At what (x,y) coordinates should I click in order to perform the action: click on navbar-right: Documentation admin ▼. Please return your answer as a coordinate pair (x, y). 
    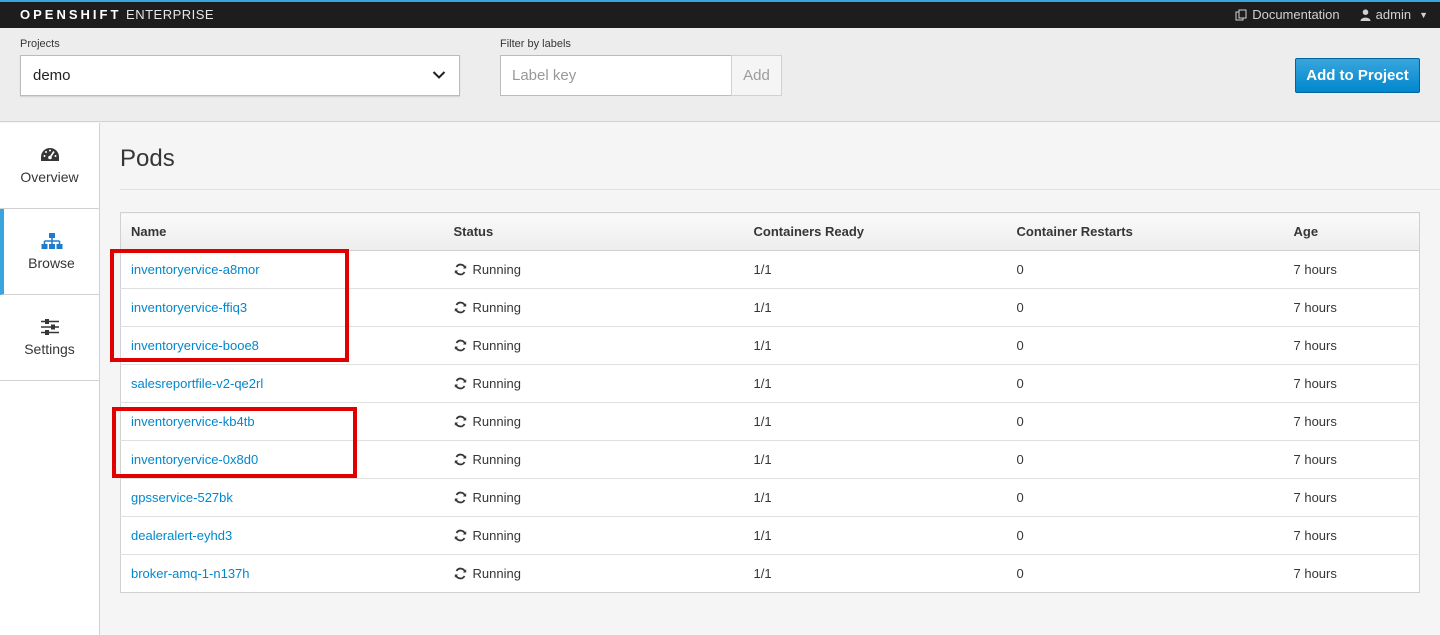
    Looking at the image, I should click on (1331, 14).